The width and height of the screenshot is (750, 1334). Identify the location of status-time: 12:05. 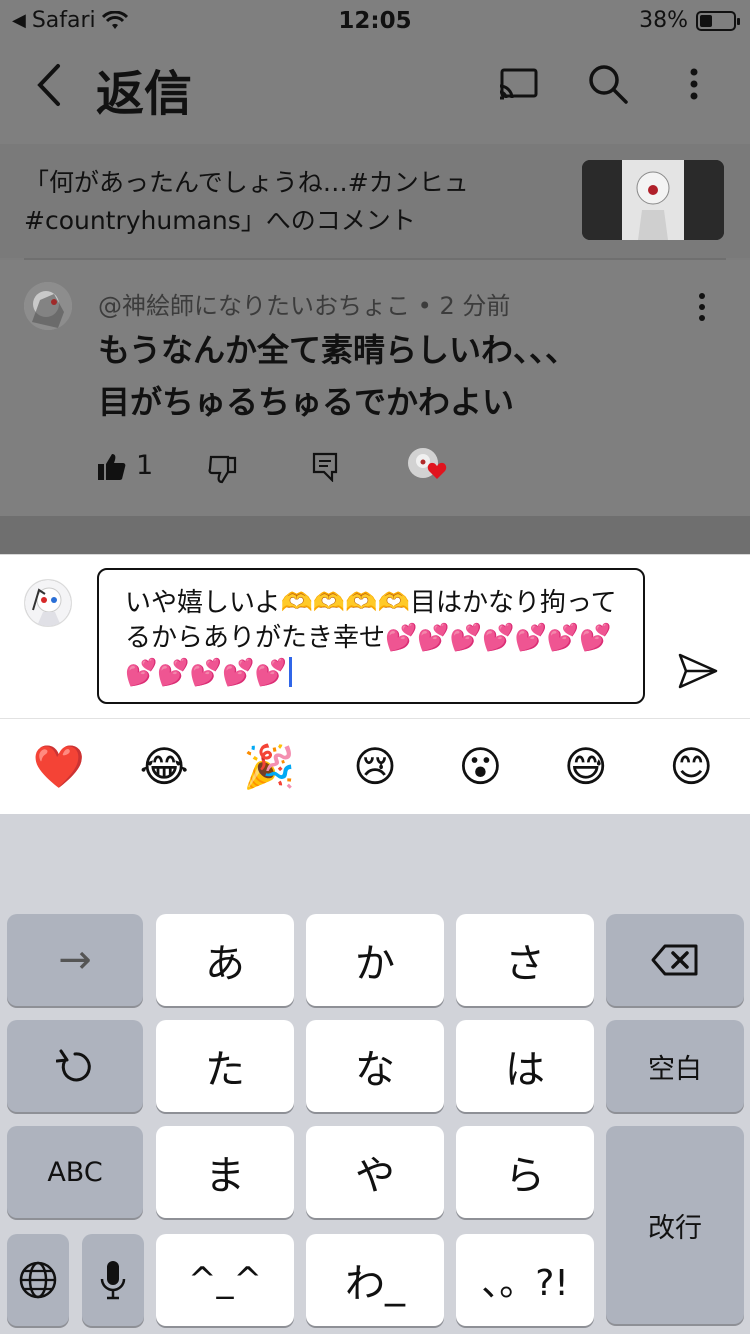
(375, 21).